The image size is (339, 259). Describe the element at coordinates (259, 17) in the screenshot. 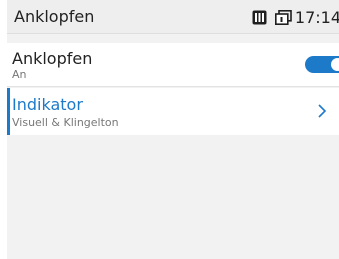

I see `sim-card-icon` at that location.